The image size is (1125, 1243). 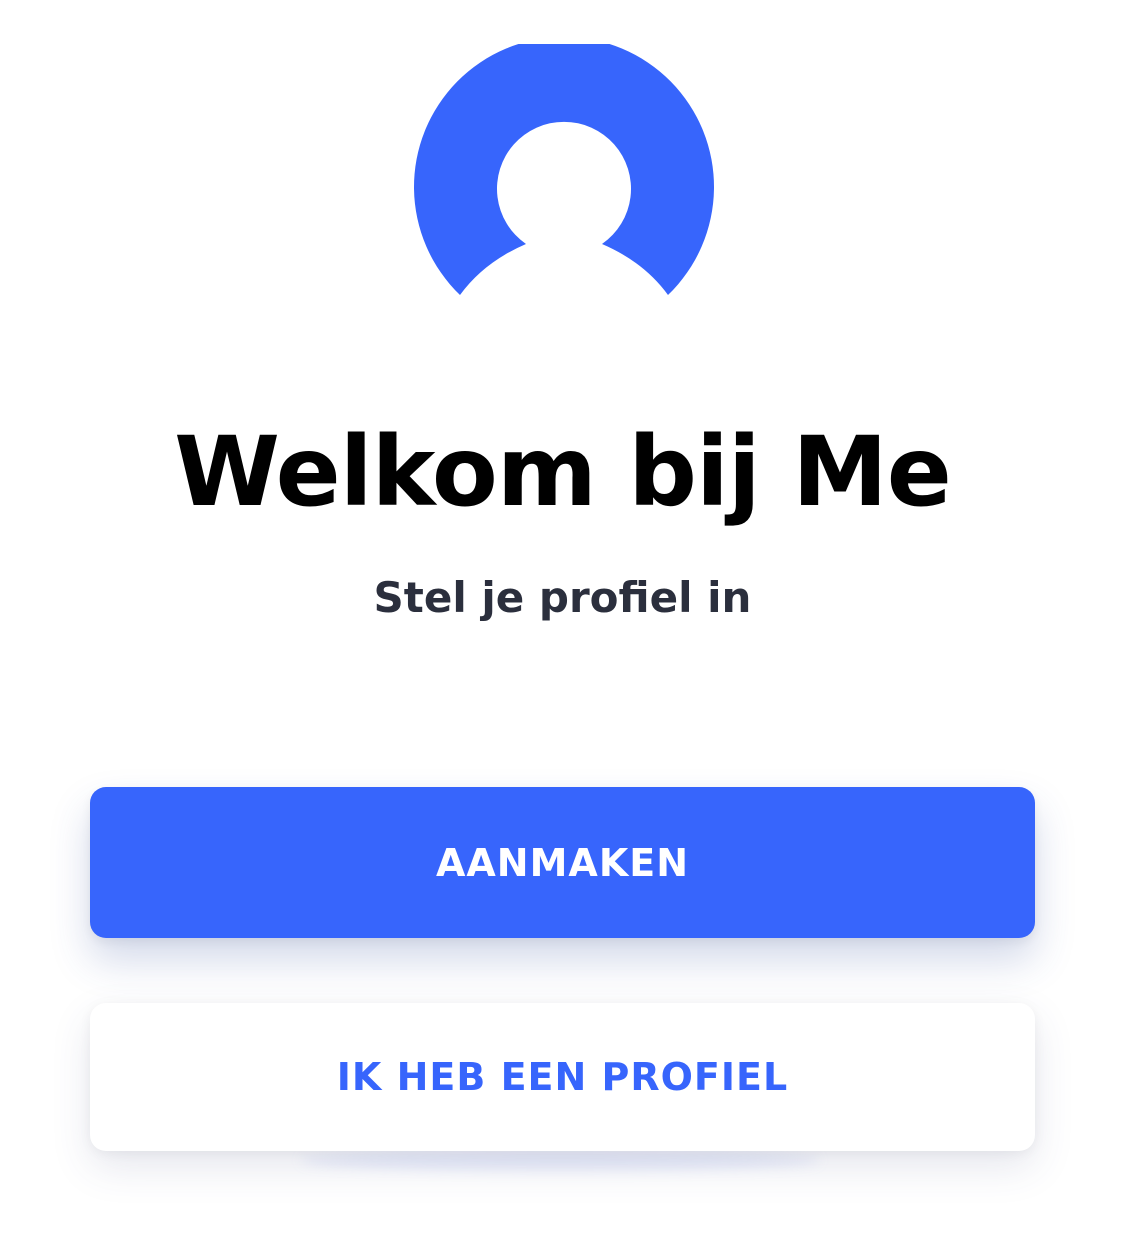 I want to click on page-title: Welkom bij Me, so click(x=563, y=472).